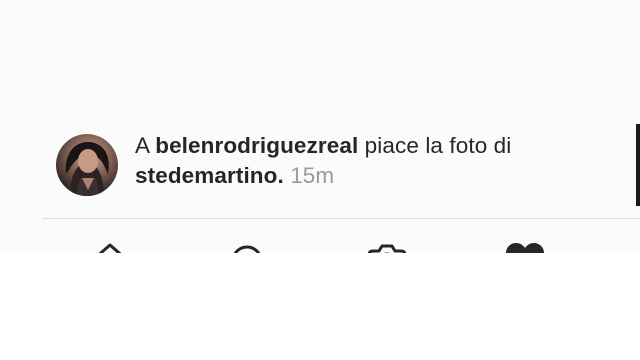  I want to click on actor-username-link: belenrodriguezreal, so click(256, 145).